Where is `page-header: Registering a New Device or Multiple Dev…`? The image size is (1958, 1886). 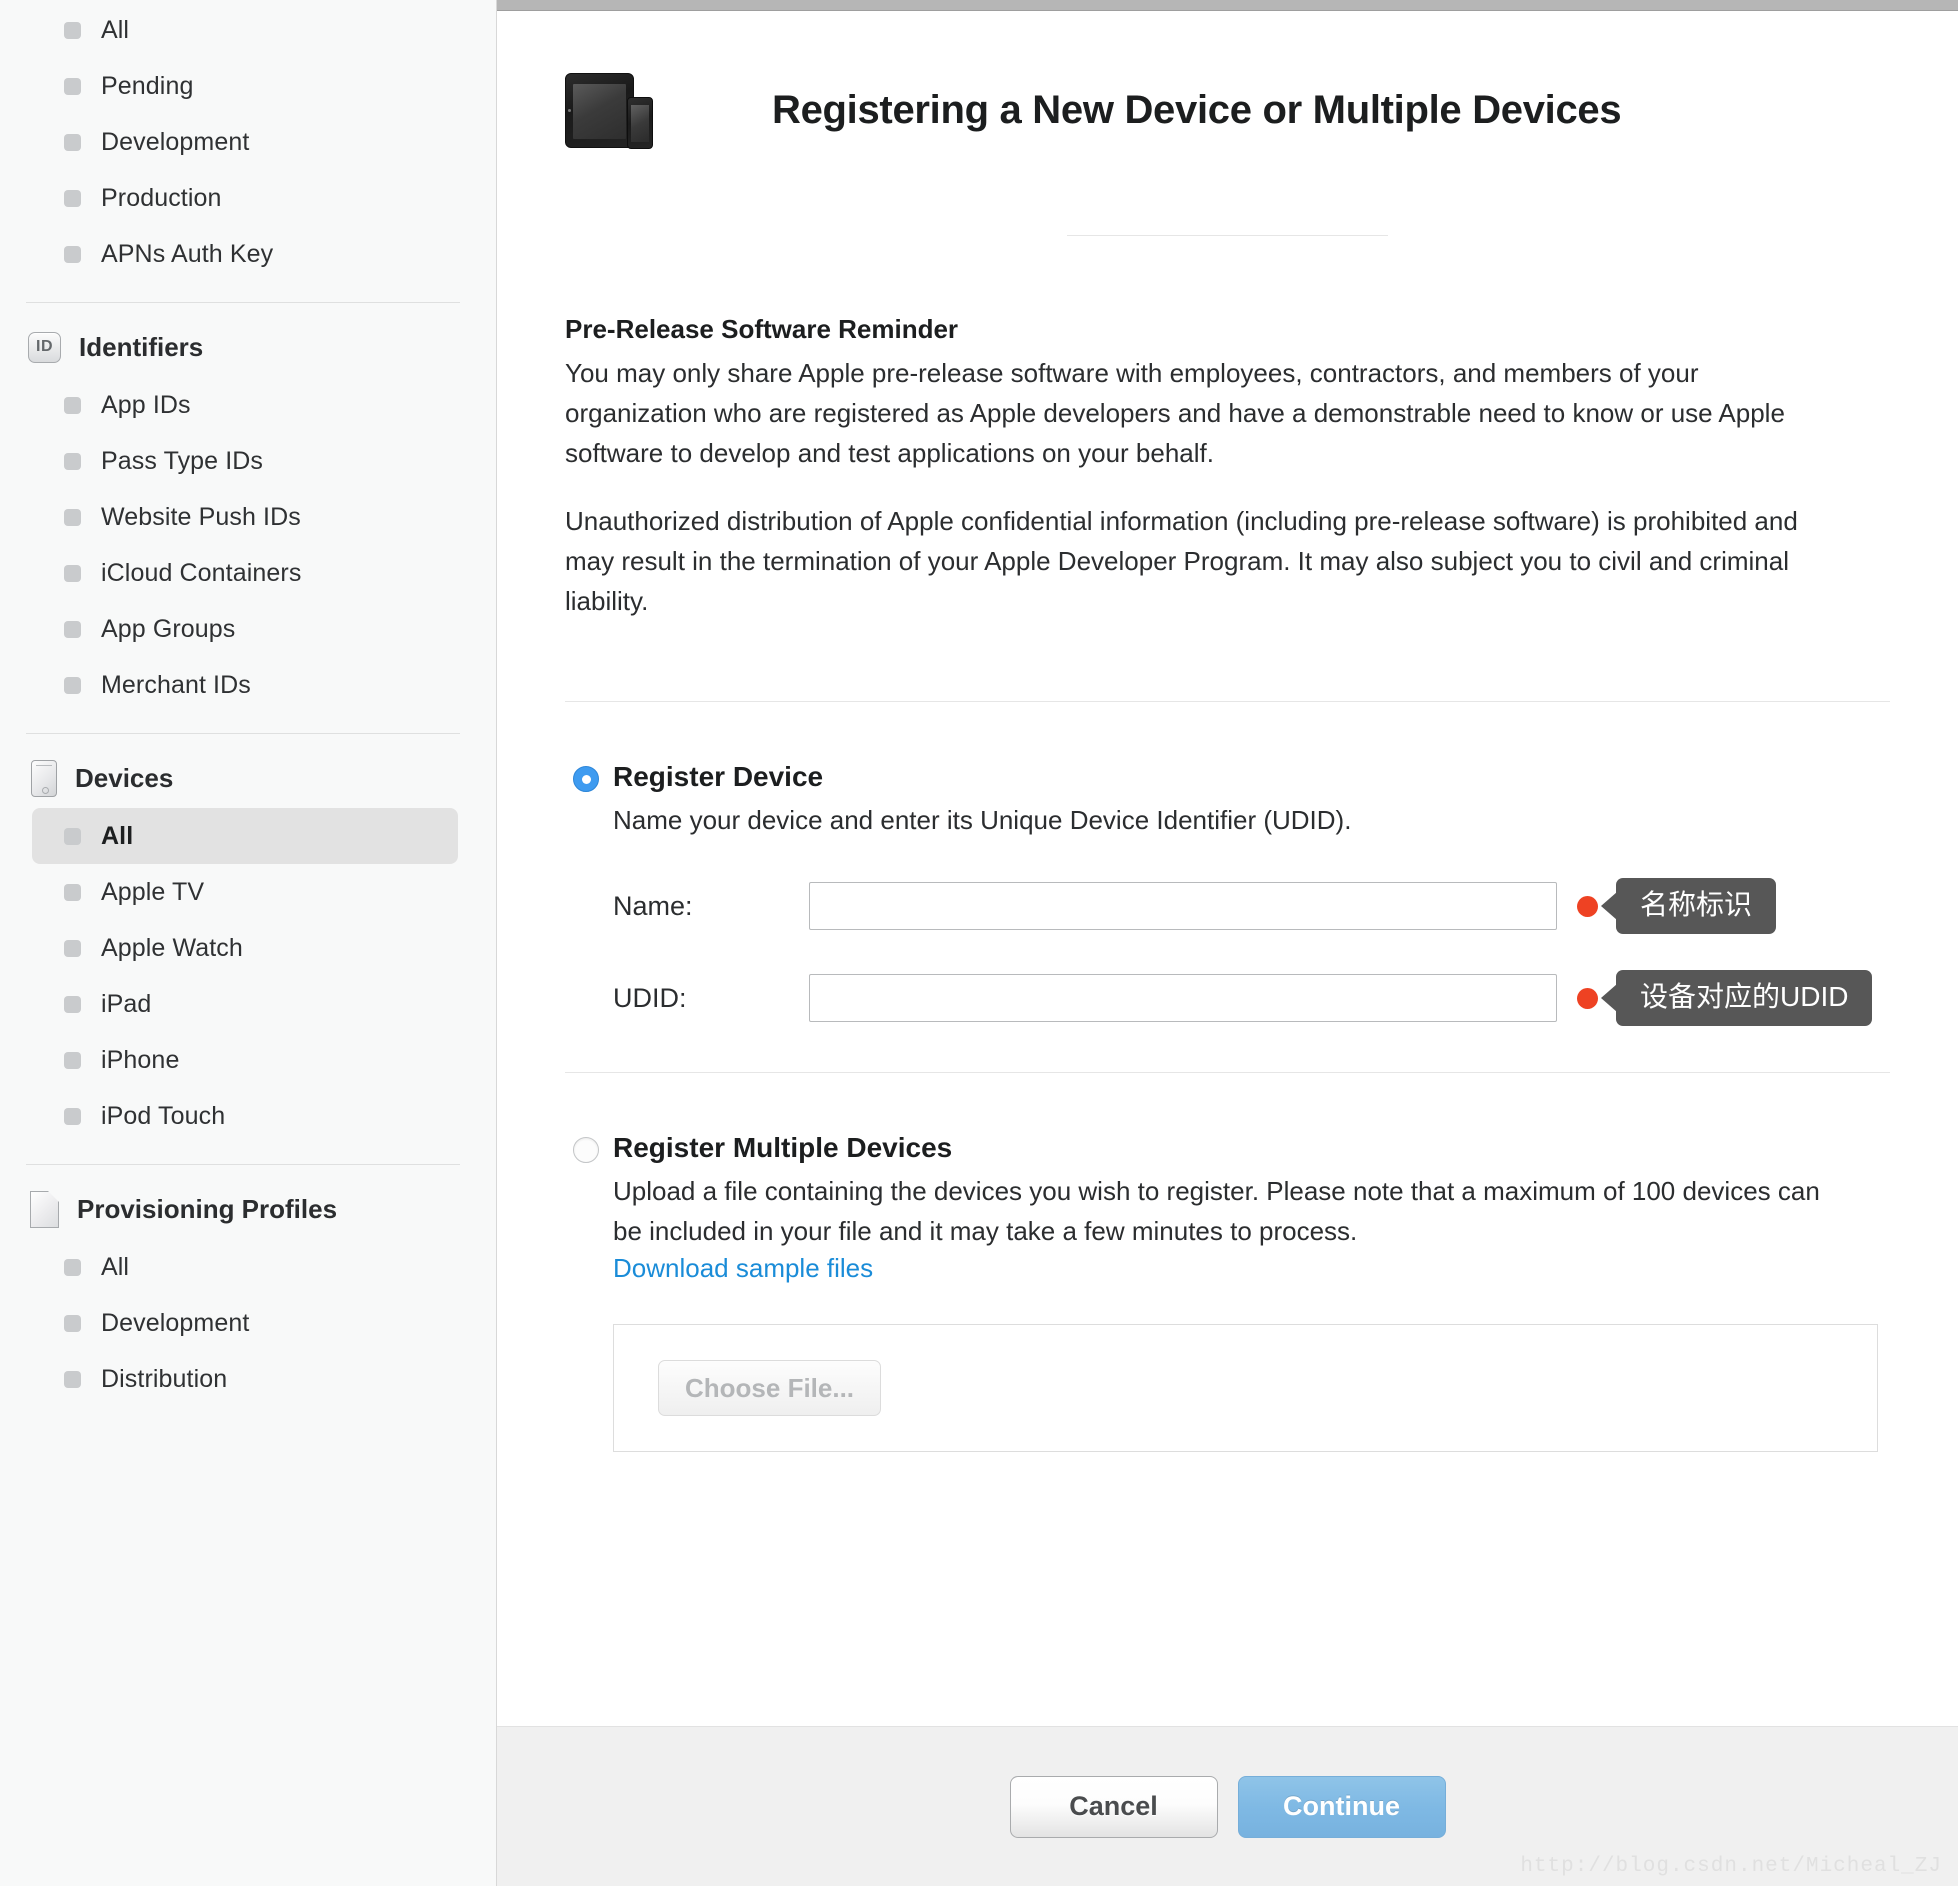 page-header: Registering a New Device or Multiple Dev… is located at coordinates (1227, 80).